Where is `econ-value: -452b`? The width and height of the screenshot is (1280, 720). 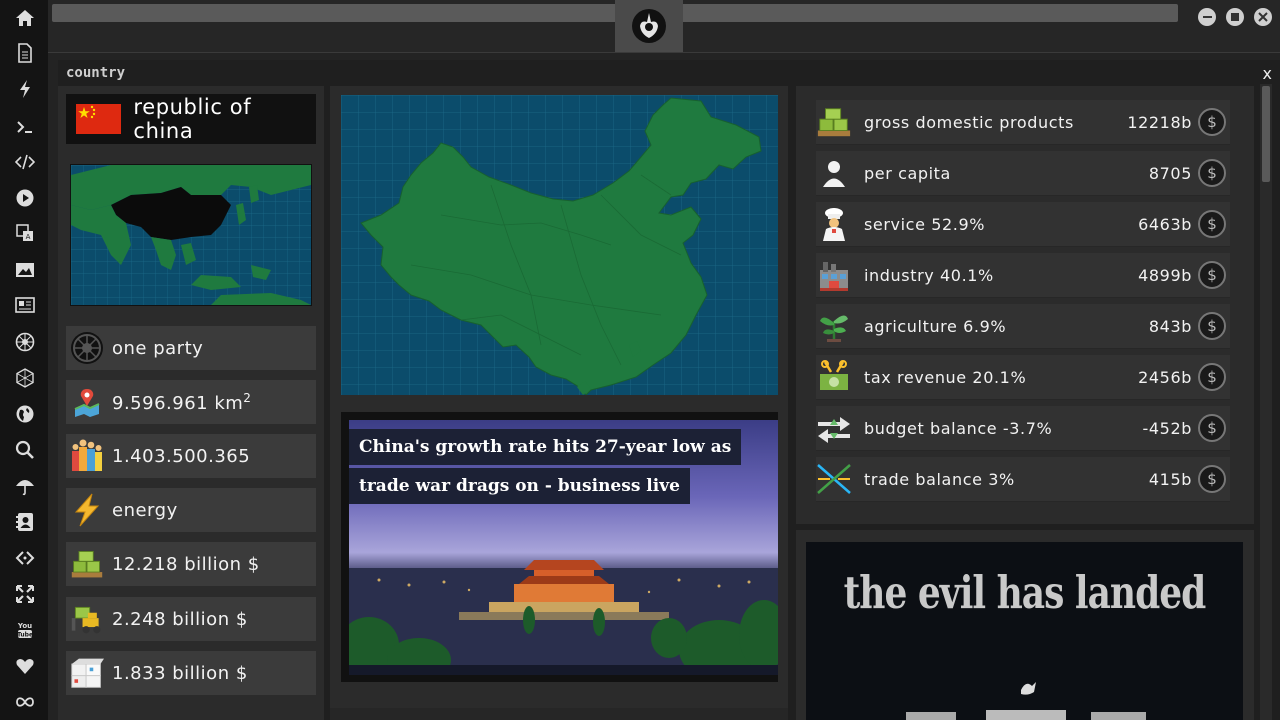 econ-value: -452b is located at coordinates (1167, 428).